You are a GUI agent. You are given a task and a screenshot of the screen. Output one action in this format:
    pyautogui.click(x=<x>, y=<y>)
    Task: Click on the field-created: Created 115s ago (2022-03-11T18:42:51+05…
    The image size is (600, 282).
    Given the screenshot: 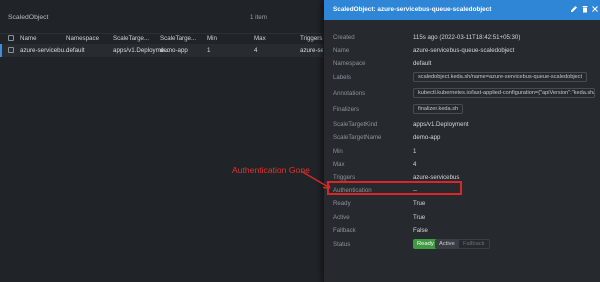 What is the action you would take?
    pyautogui.click(x=462, y=37)
    